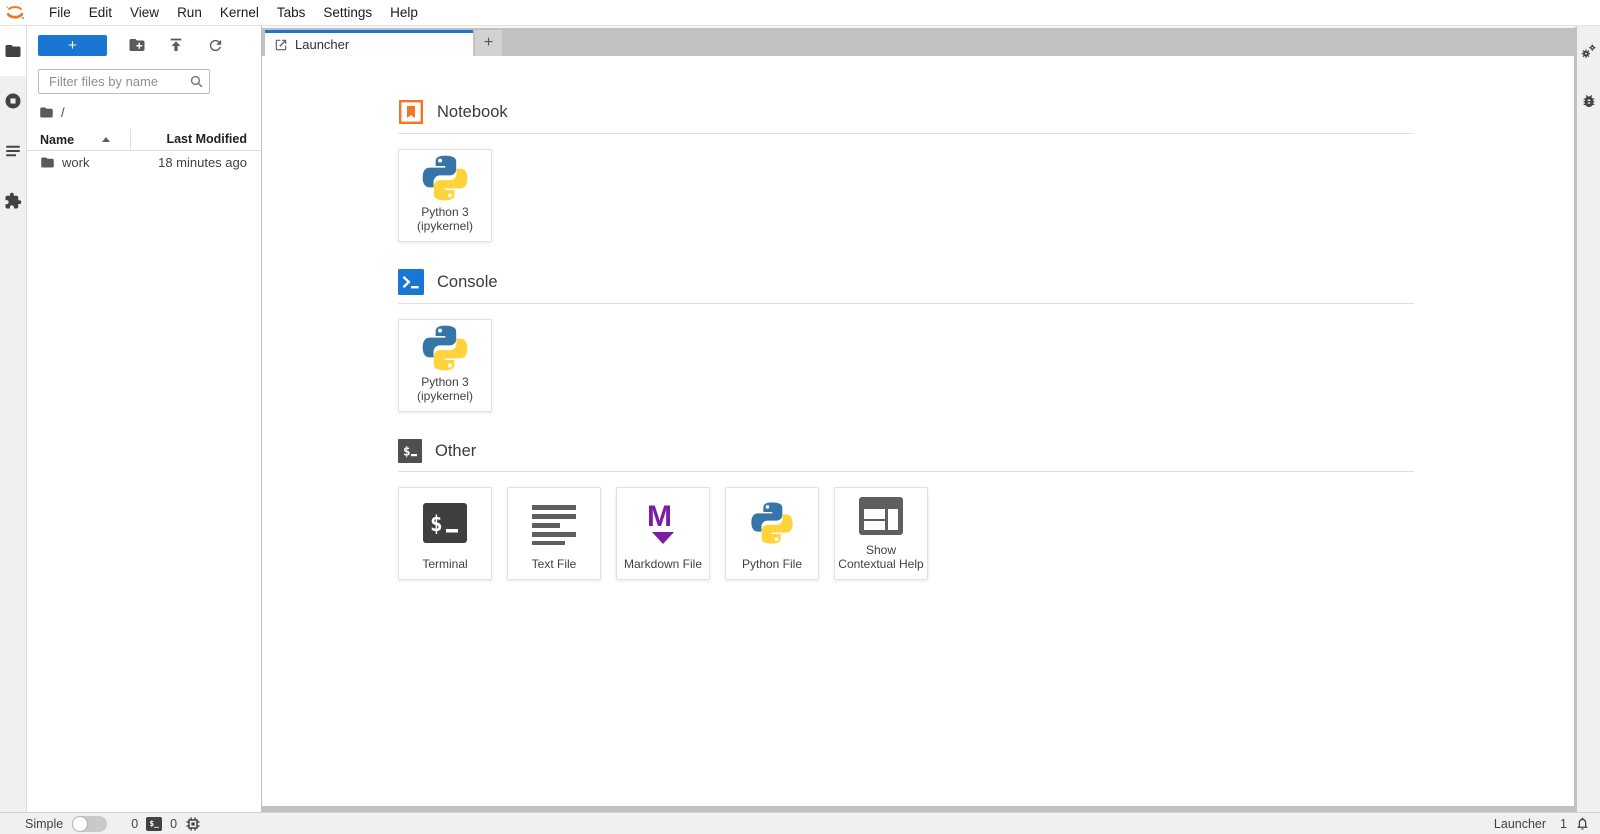 The image size is (1600, 834). Describe the element at coordinates (322, 44) in the screenshot. I see `tab-label: Launcher` at that location.